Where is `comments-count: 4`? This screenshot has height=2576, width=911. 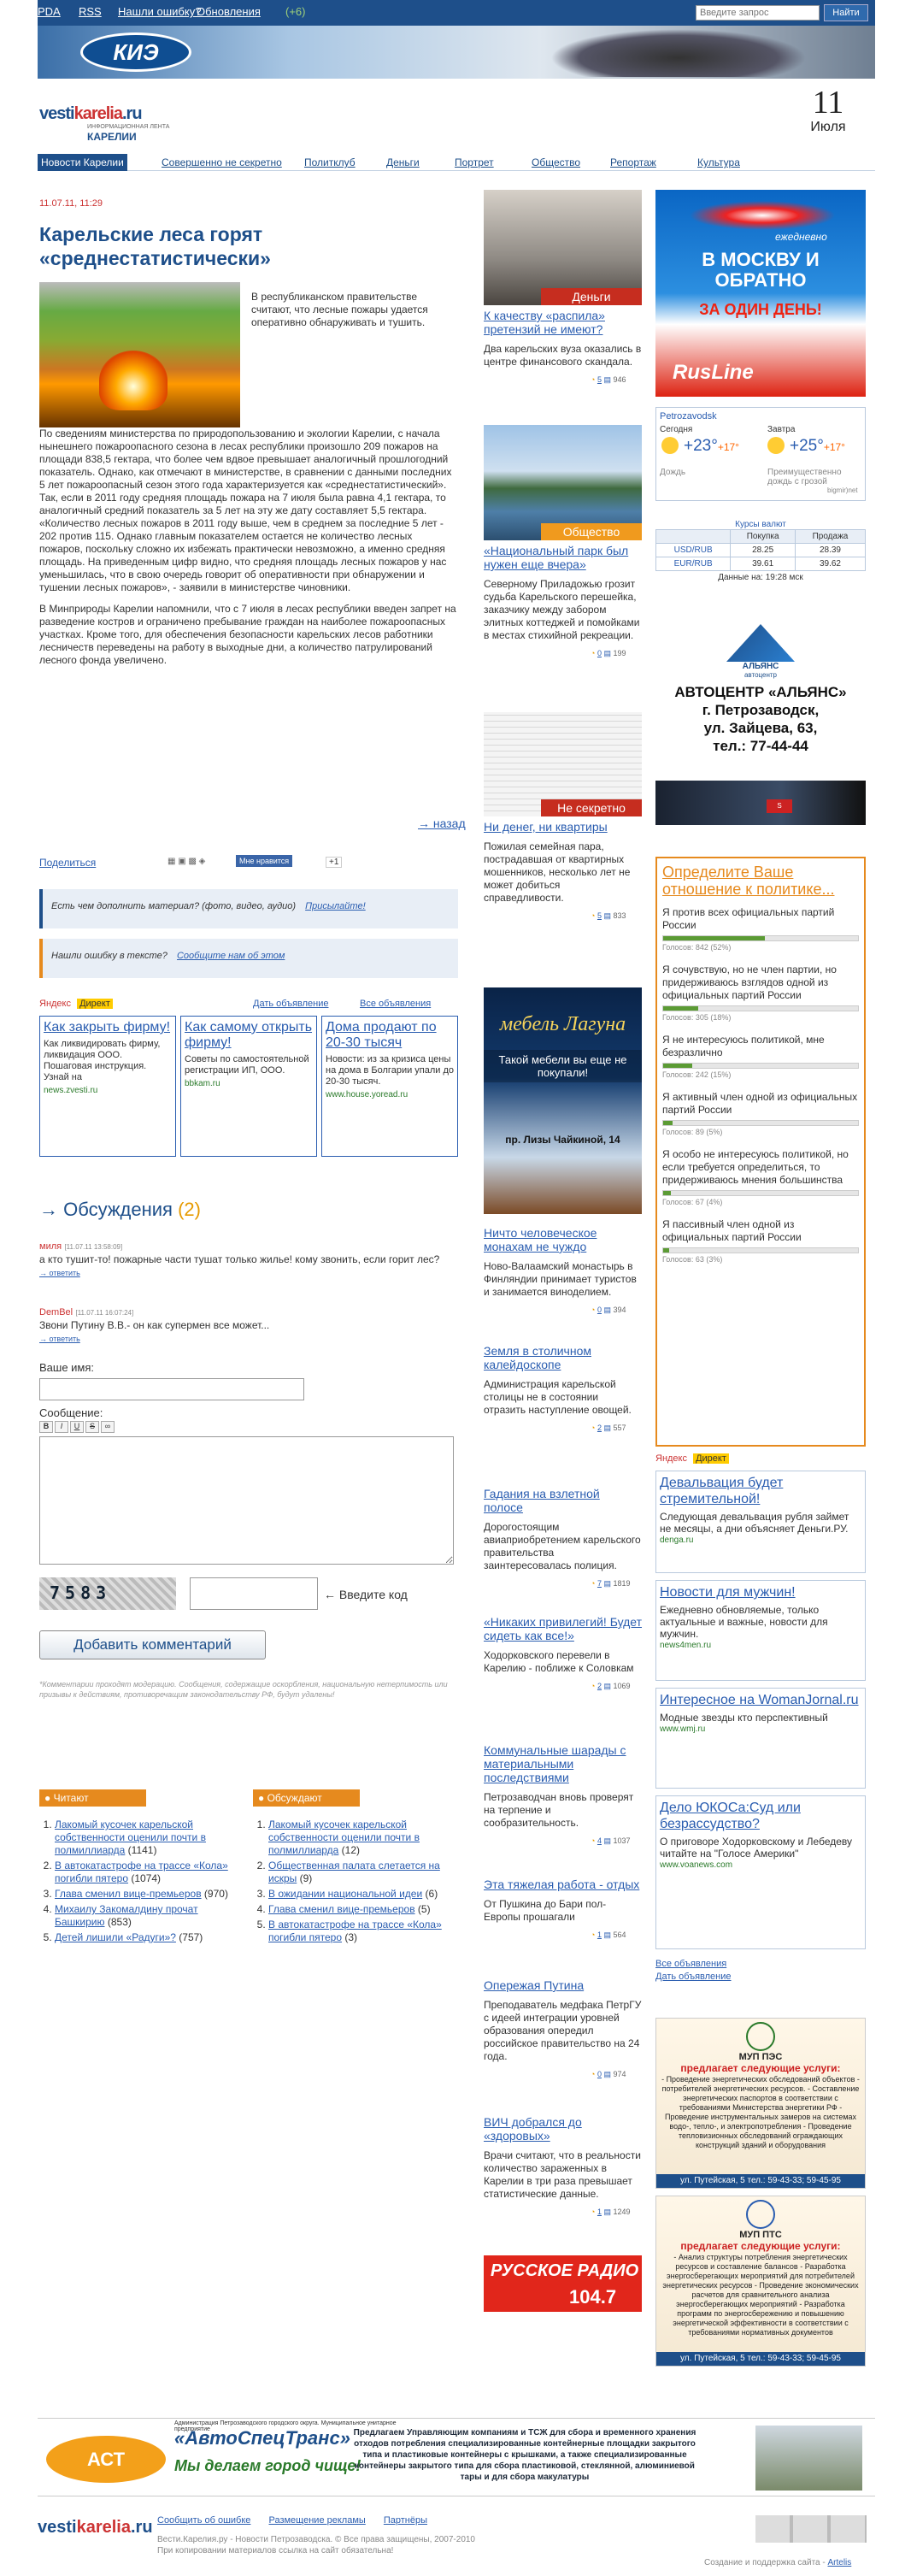
comments-count: 4 is located at coordinates (600, 1841).